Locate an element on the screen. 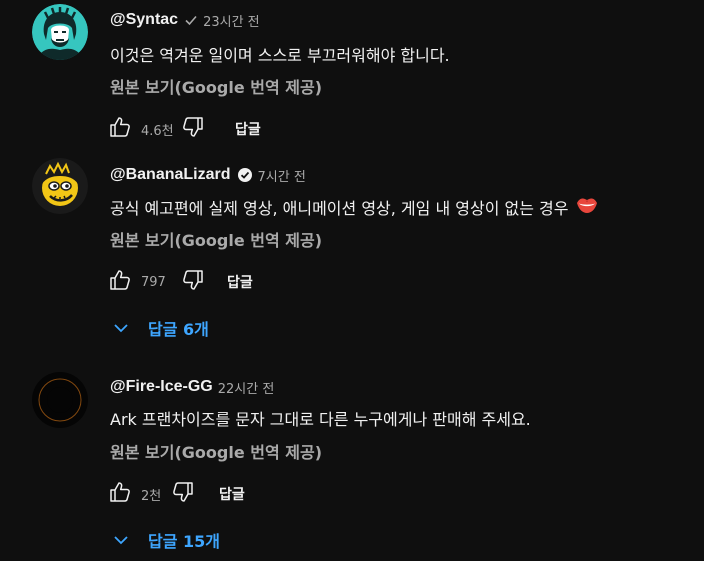  comment-header: @BananaLizard 7시간 전 is located at coordinates (208, 175).